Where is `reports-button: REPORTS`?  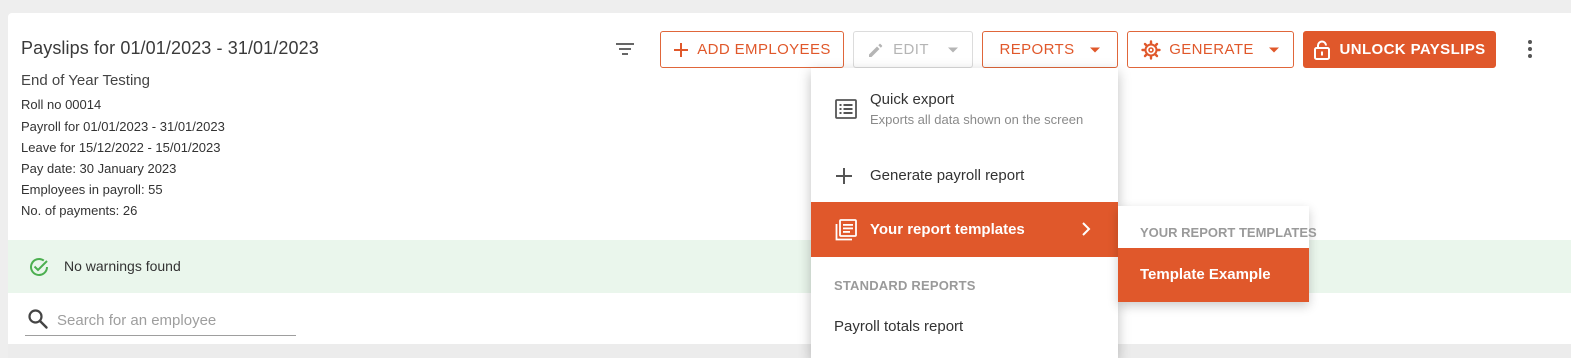 reports-button: REPORTS is located at coordinates (1050, 49).